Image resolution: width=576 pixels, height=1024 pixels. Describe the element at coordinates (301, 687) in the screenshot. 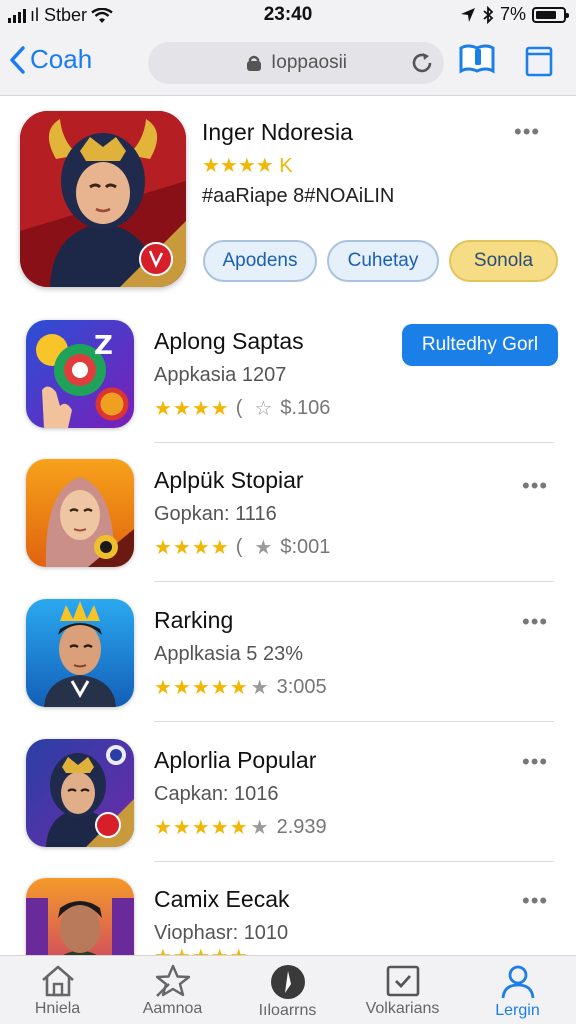

I see `app-rating-value: 3:005` at that location.